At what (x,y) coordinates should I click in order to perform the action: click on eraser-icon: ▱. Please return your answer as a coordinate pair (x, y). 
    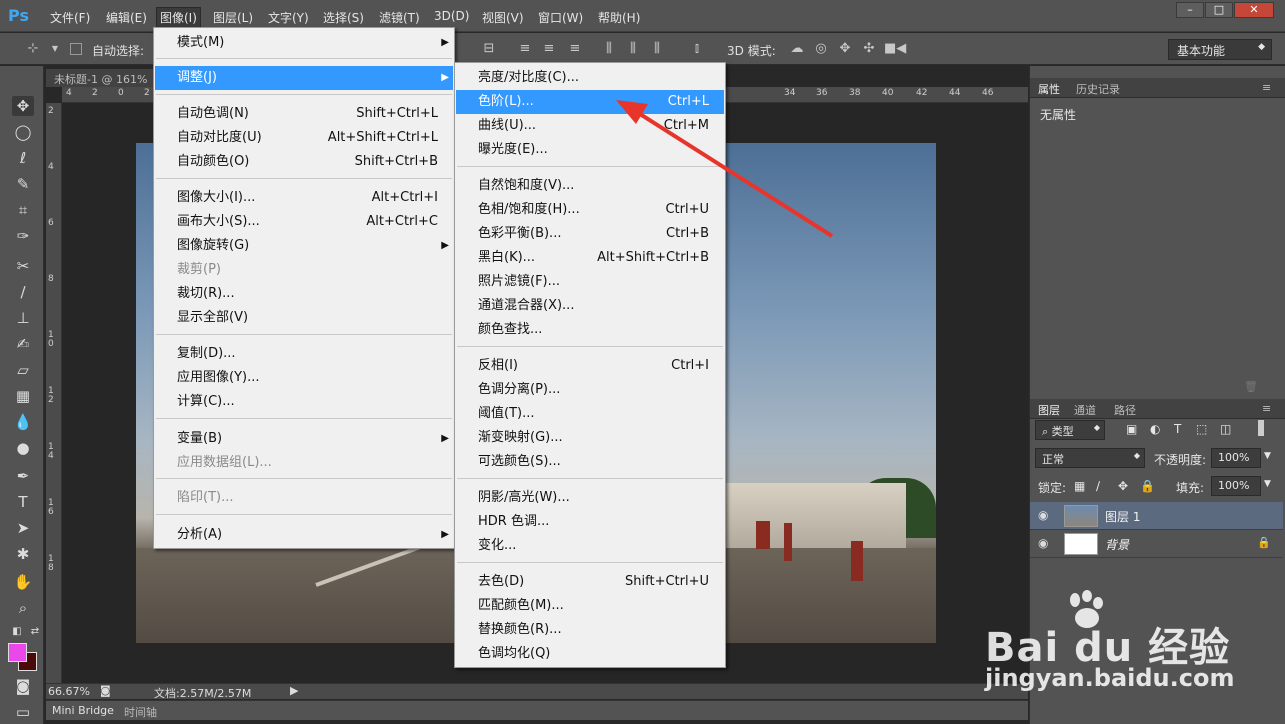
    Looking at the image, I should click on (23, 370).